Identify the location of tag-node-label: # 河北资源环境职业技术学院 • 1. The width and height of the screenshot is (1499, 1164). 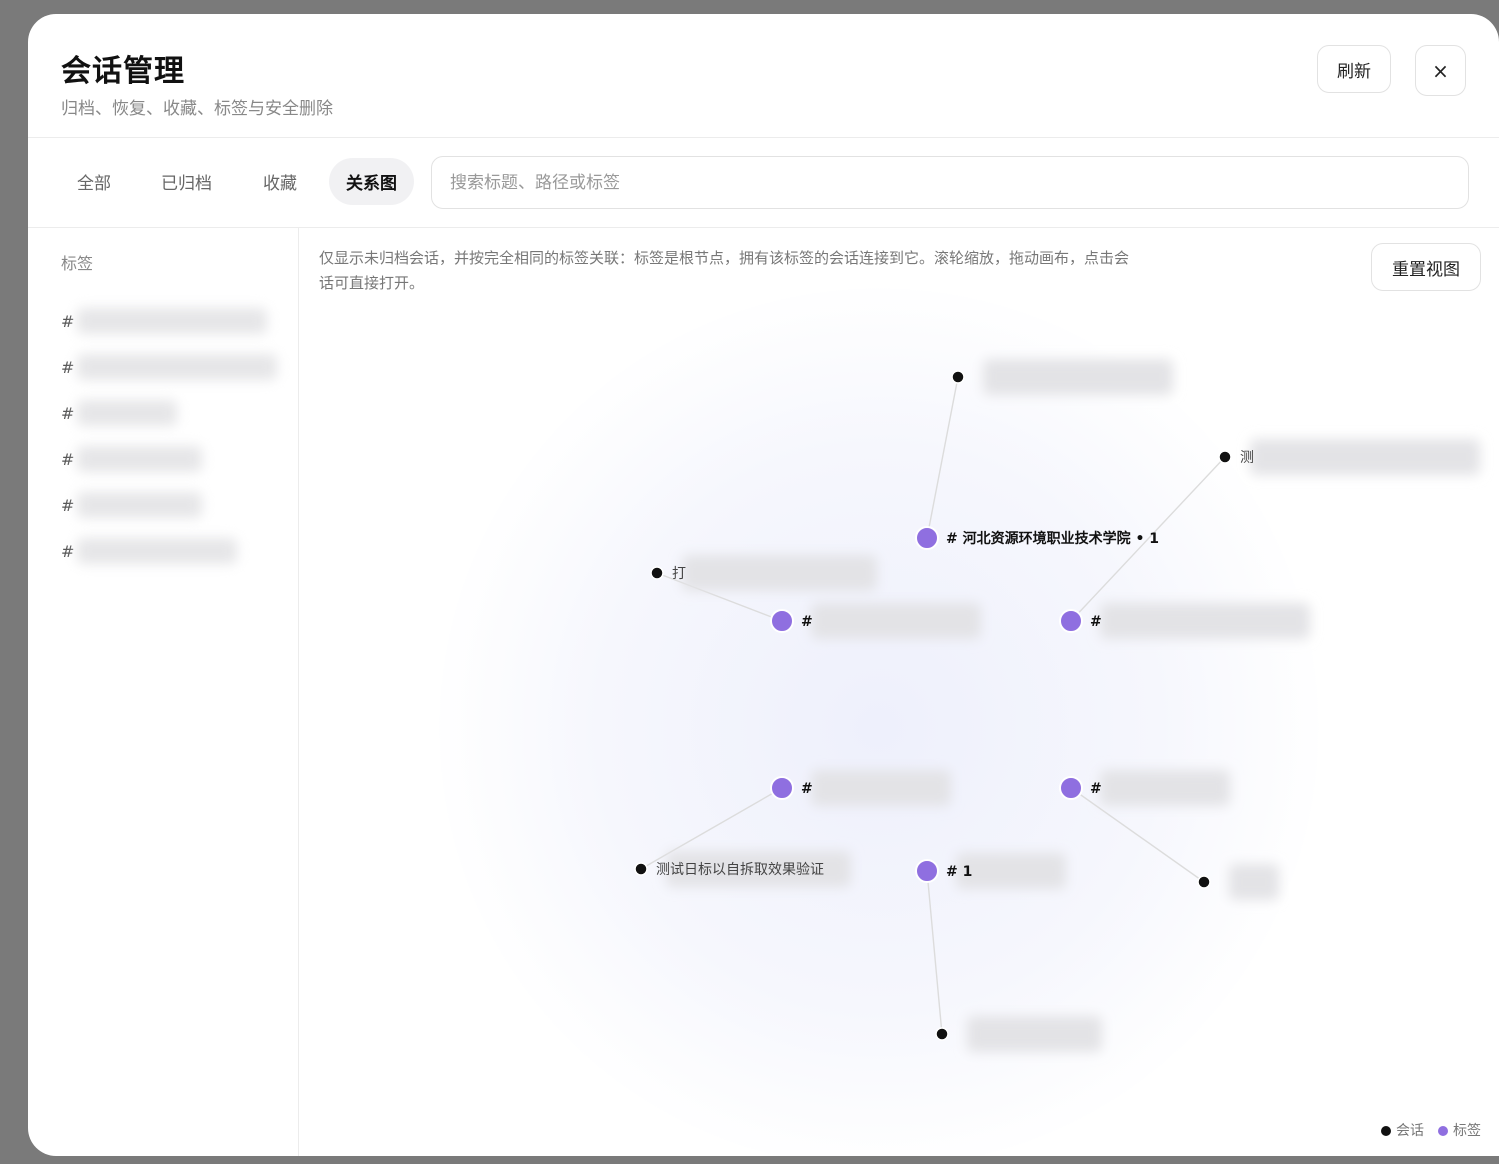
(1052, 538).